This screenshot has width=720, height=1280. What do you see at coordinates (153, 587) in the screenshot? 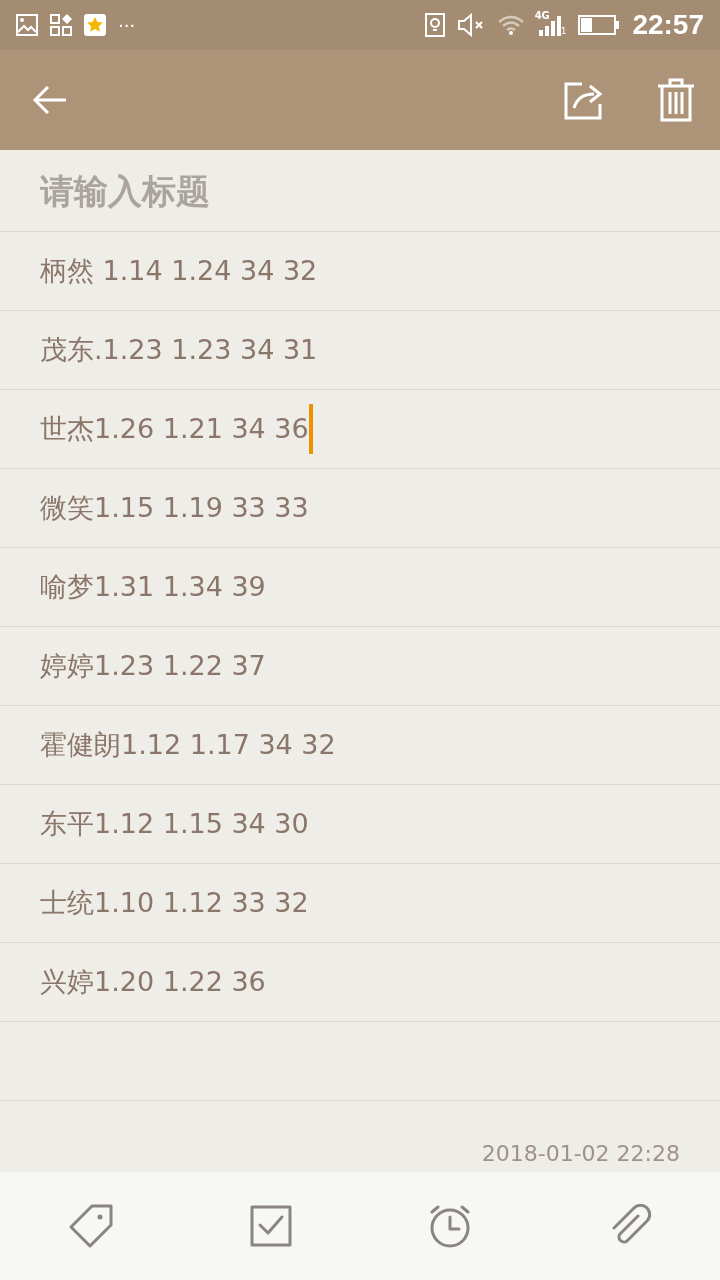
I see `note-line: 喻梦1.31 1.34 39` at bounding box center [153, 587].